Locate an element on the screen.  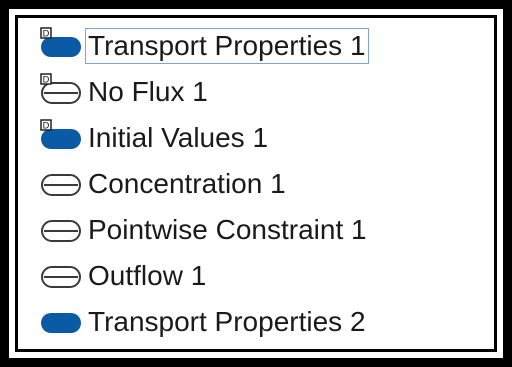
tree-item-transport-properties-1: D Transport Properties 1 is located at coordinates (275, 46).